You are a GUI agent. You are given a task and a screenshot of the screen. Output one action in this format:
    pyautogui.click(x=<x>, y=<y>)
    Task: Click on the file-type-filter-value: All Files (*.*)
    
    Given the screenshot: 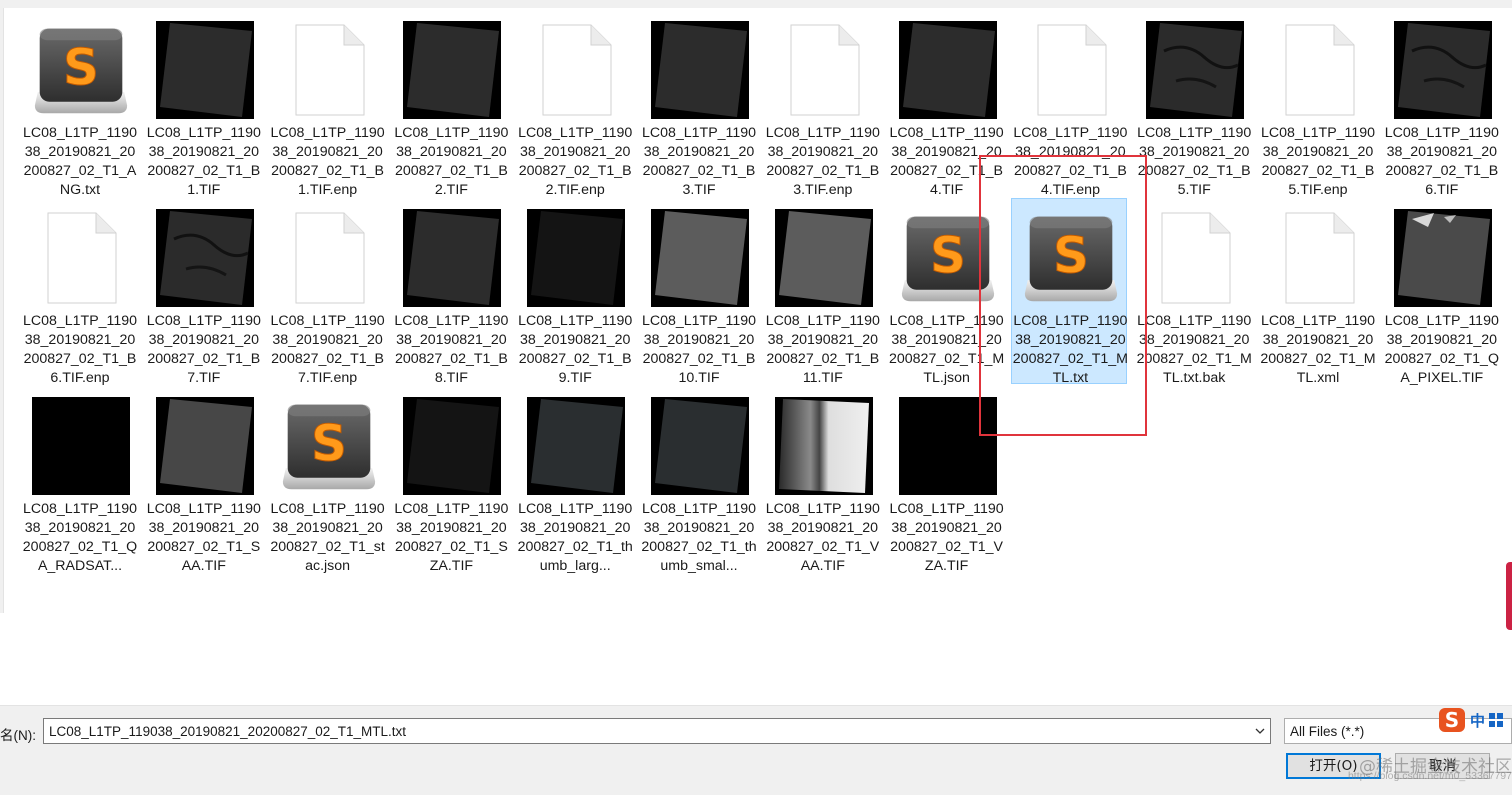 What is the action you would take?
    pyautogui.click(x=1327, y=731)
    